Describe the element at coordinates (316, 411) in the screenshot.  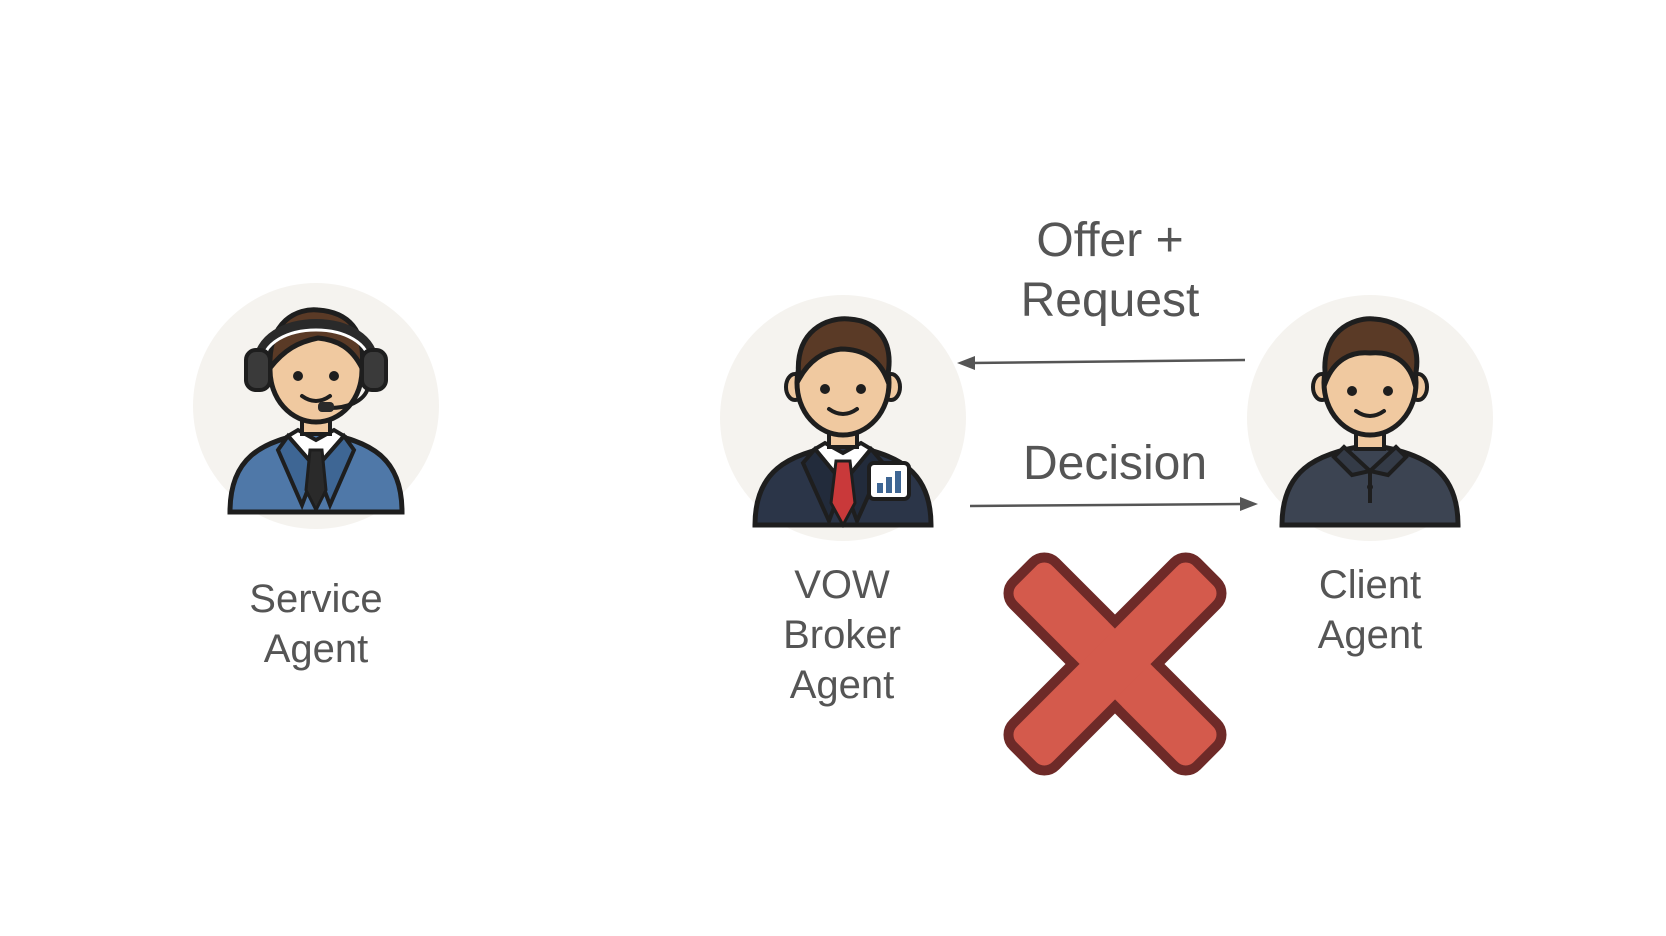
I see `headset-agent-icon` at that location.